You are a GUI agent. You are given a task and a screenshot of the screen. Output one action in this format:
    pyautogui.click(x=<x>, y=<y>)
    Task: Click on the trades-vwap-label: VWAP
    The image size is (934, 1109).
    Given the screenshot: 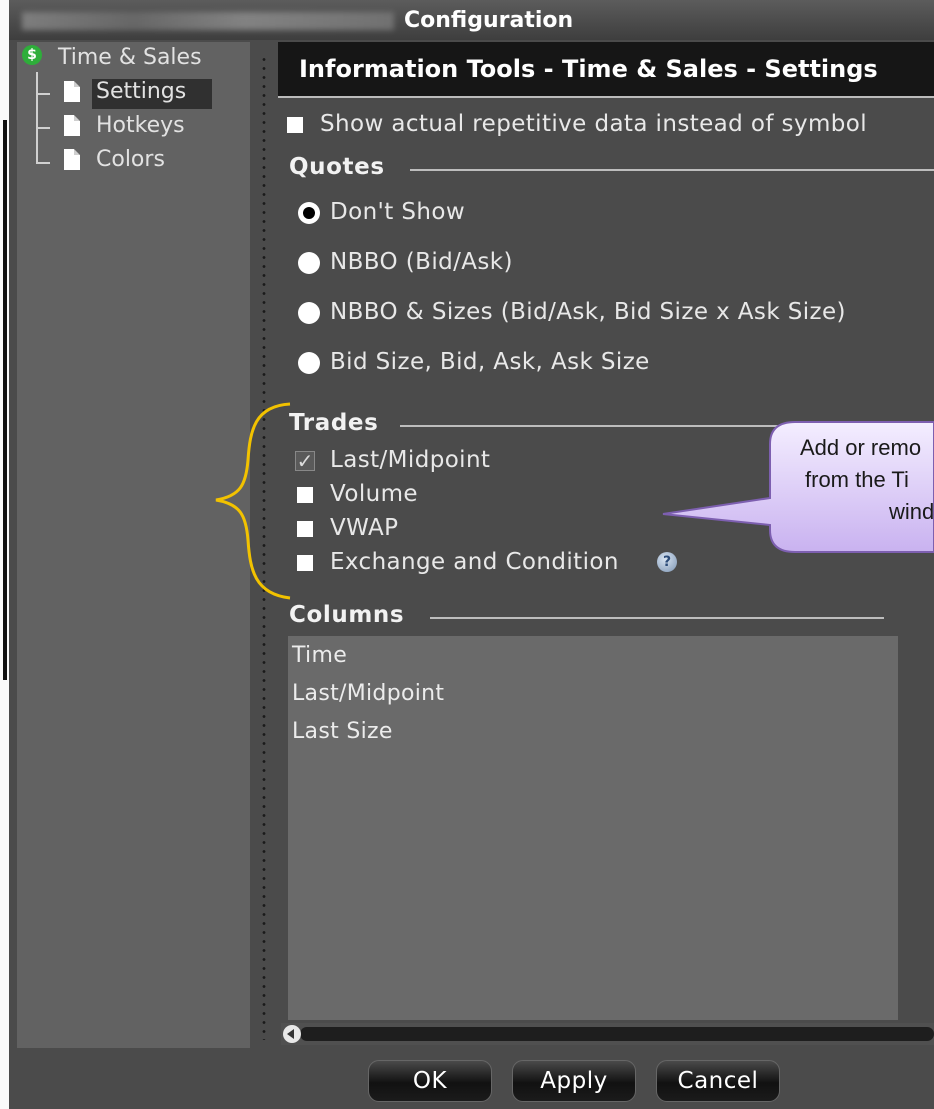 What is the action you would take?
    pyautogui.click(x=364, y=528)
    